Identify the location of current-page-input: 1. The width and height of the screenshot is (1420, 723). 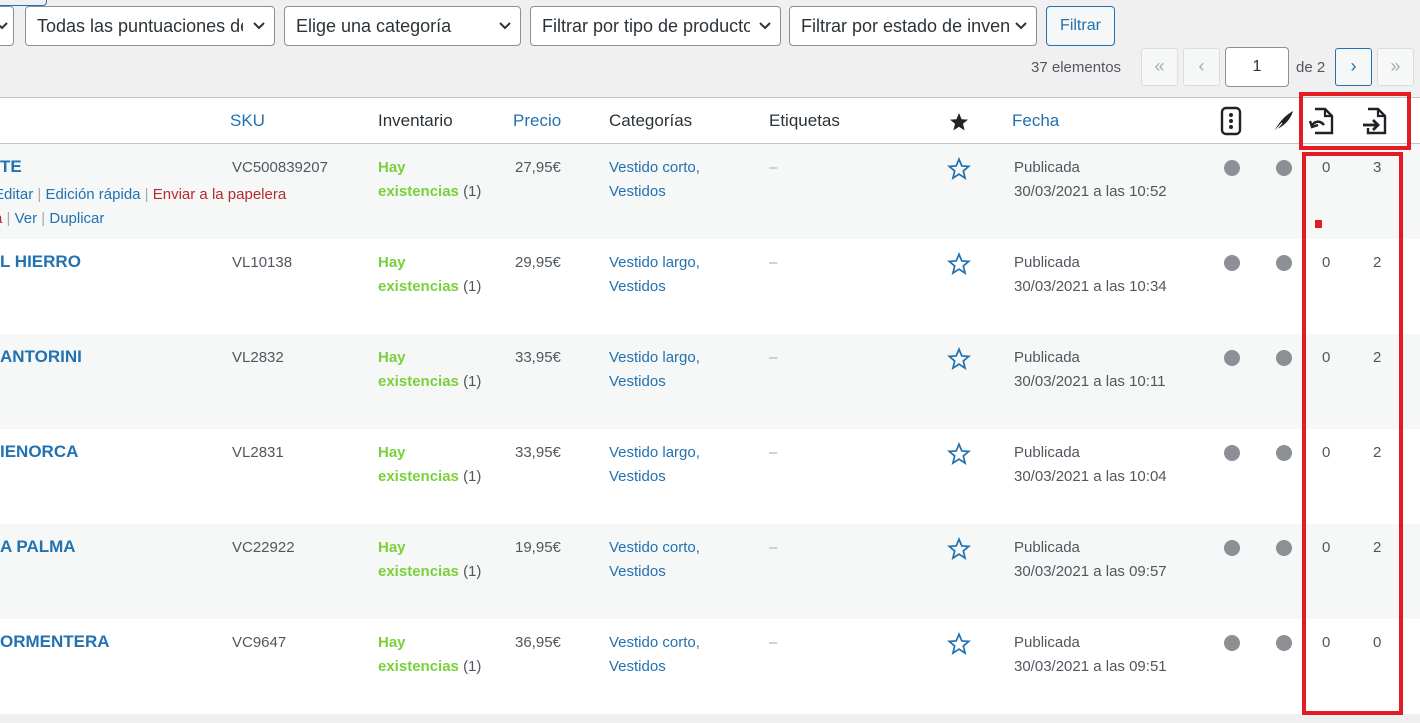
(1257, 67).